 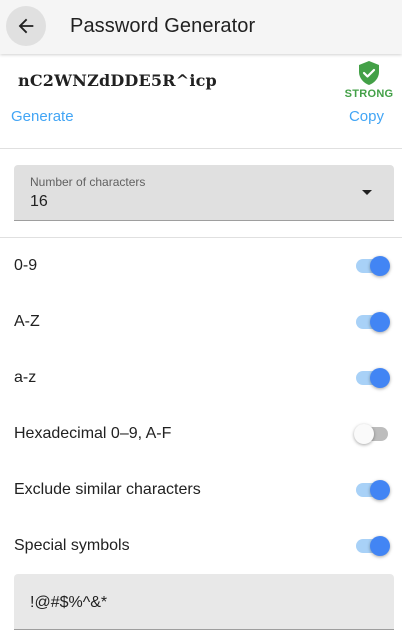 What do you see at coordinates (201, 434) in the screenshot?
I see `option-hexadecimal-row: Hexadecimal 0–9, A-F` at bounding box center [201, 434].